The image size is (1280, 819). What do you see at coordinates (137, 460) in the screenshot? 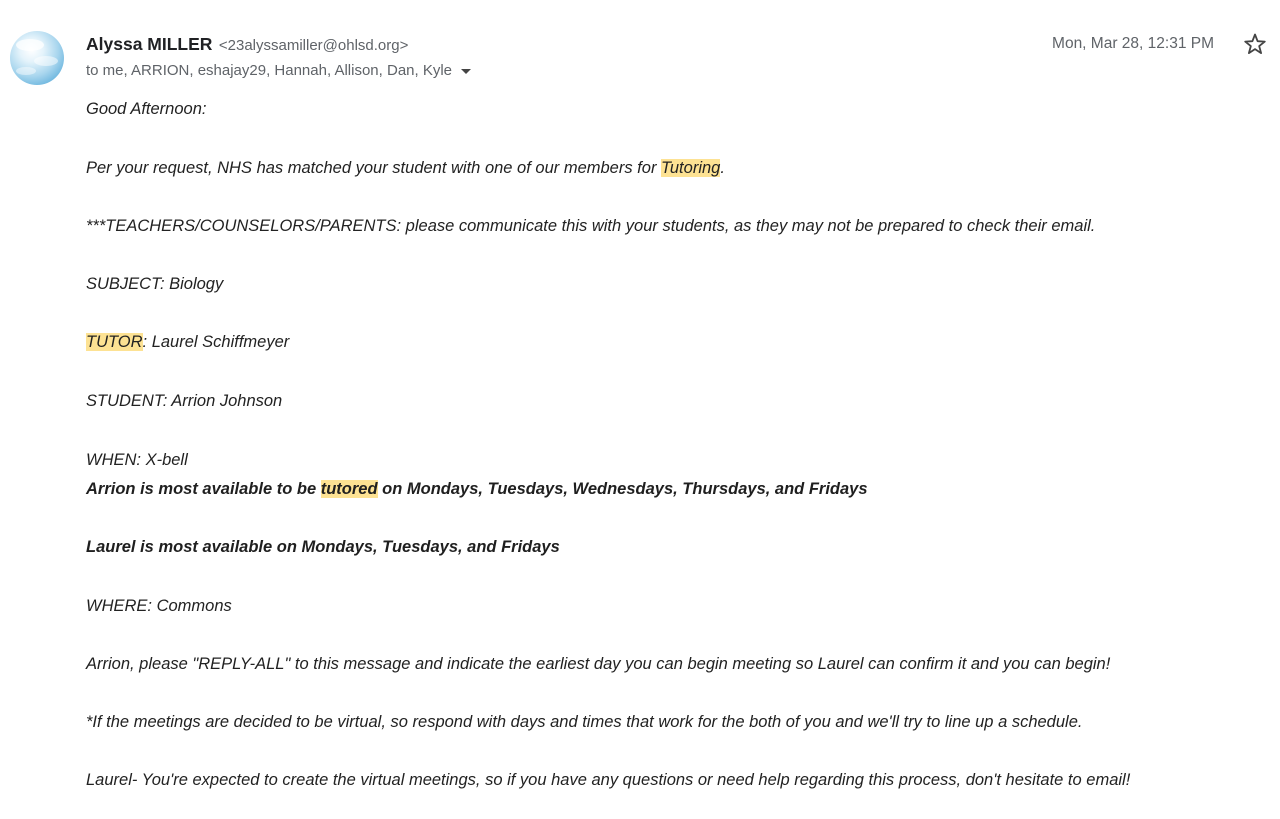
I see `when-line: WHEN: X-bell` at bounding box center [137, 460].